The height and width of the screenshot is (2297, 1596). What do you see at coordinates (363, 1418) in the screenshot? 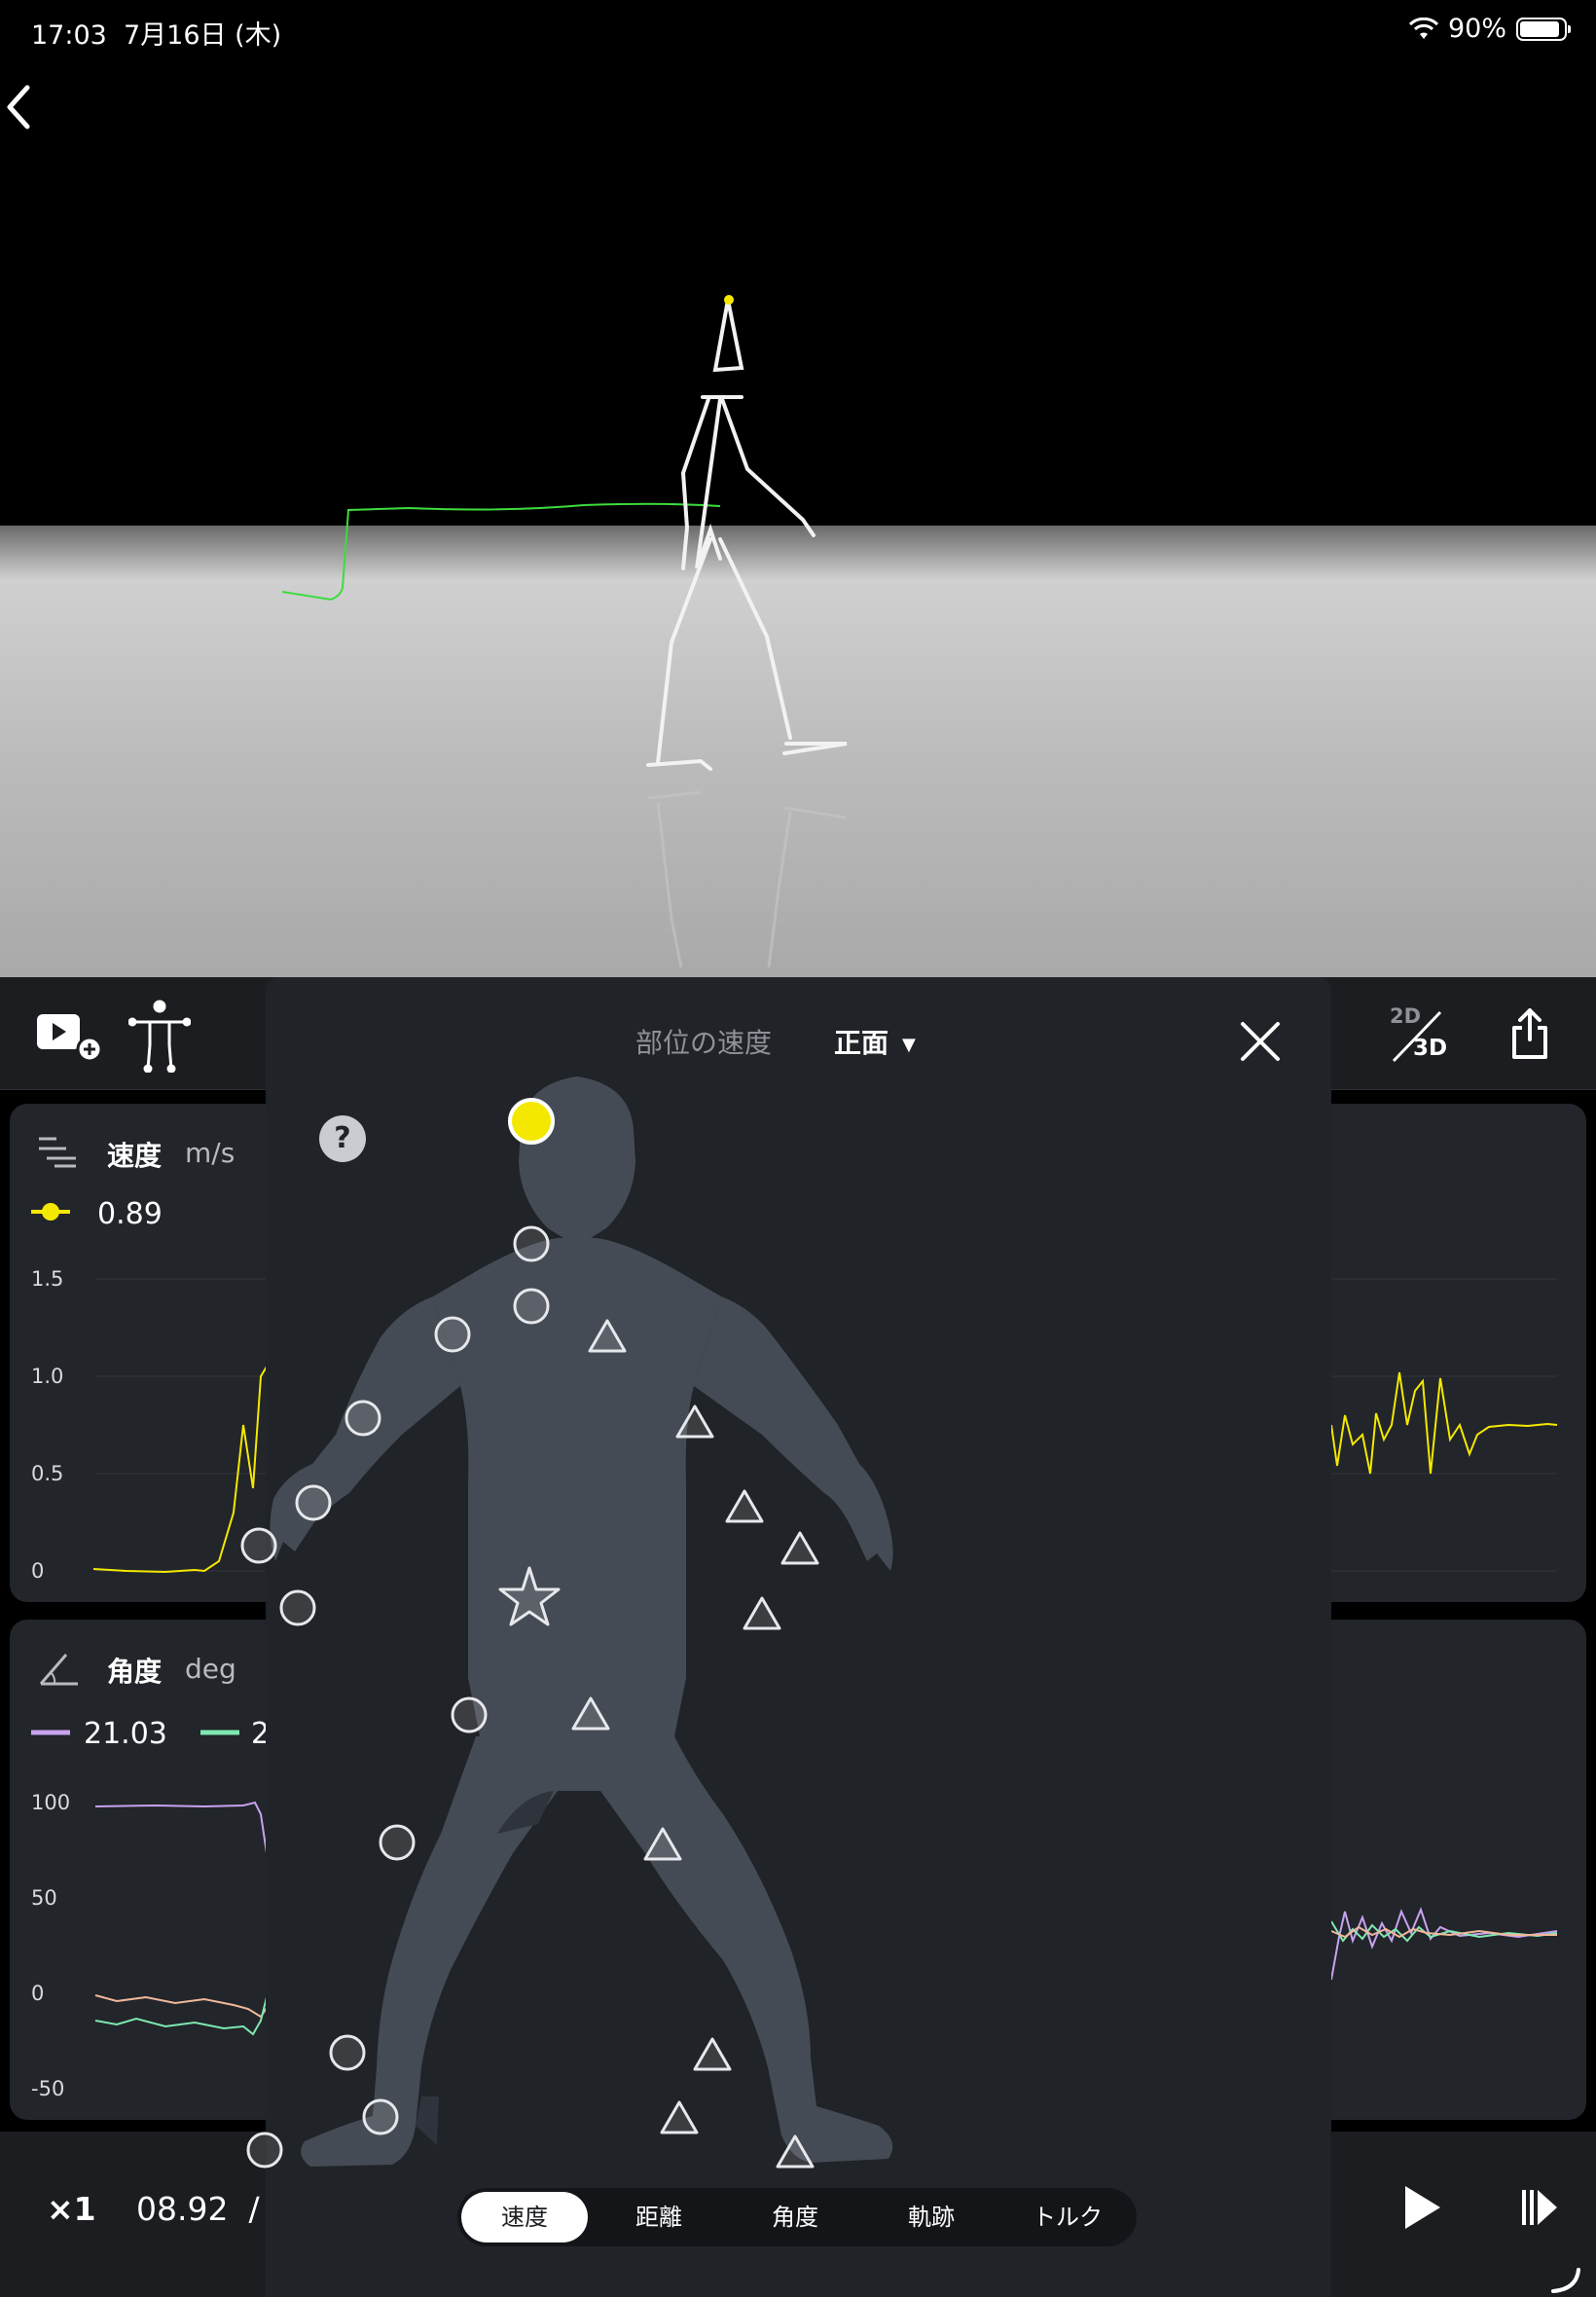
I see `joint-right-elbow` at bounding box center [363, 1418].